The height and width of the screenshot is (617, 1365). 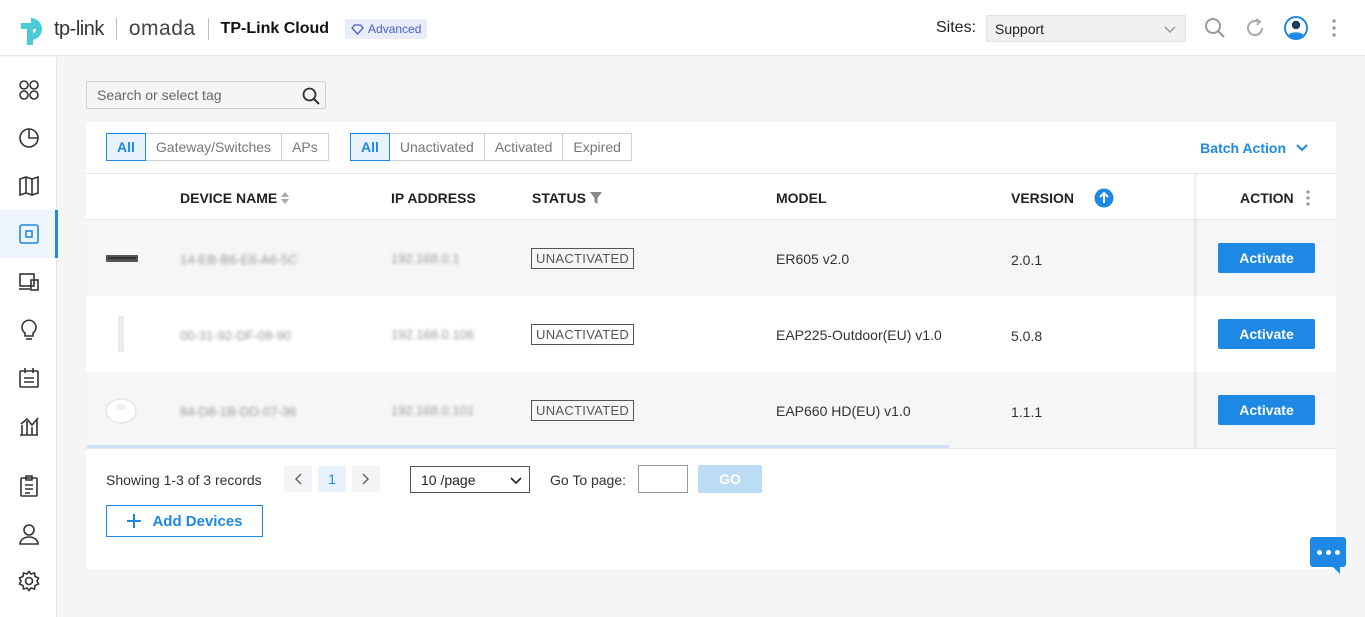 What do you see at coordinates (238, 411) in the screenshot?
I see `device-name: 84-D8-1B-DD-07-36` at bounding box center [238, 411].